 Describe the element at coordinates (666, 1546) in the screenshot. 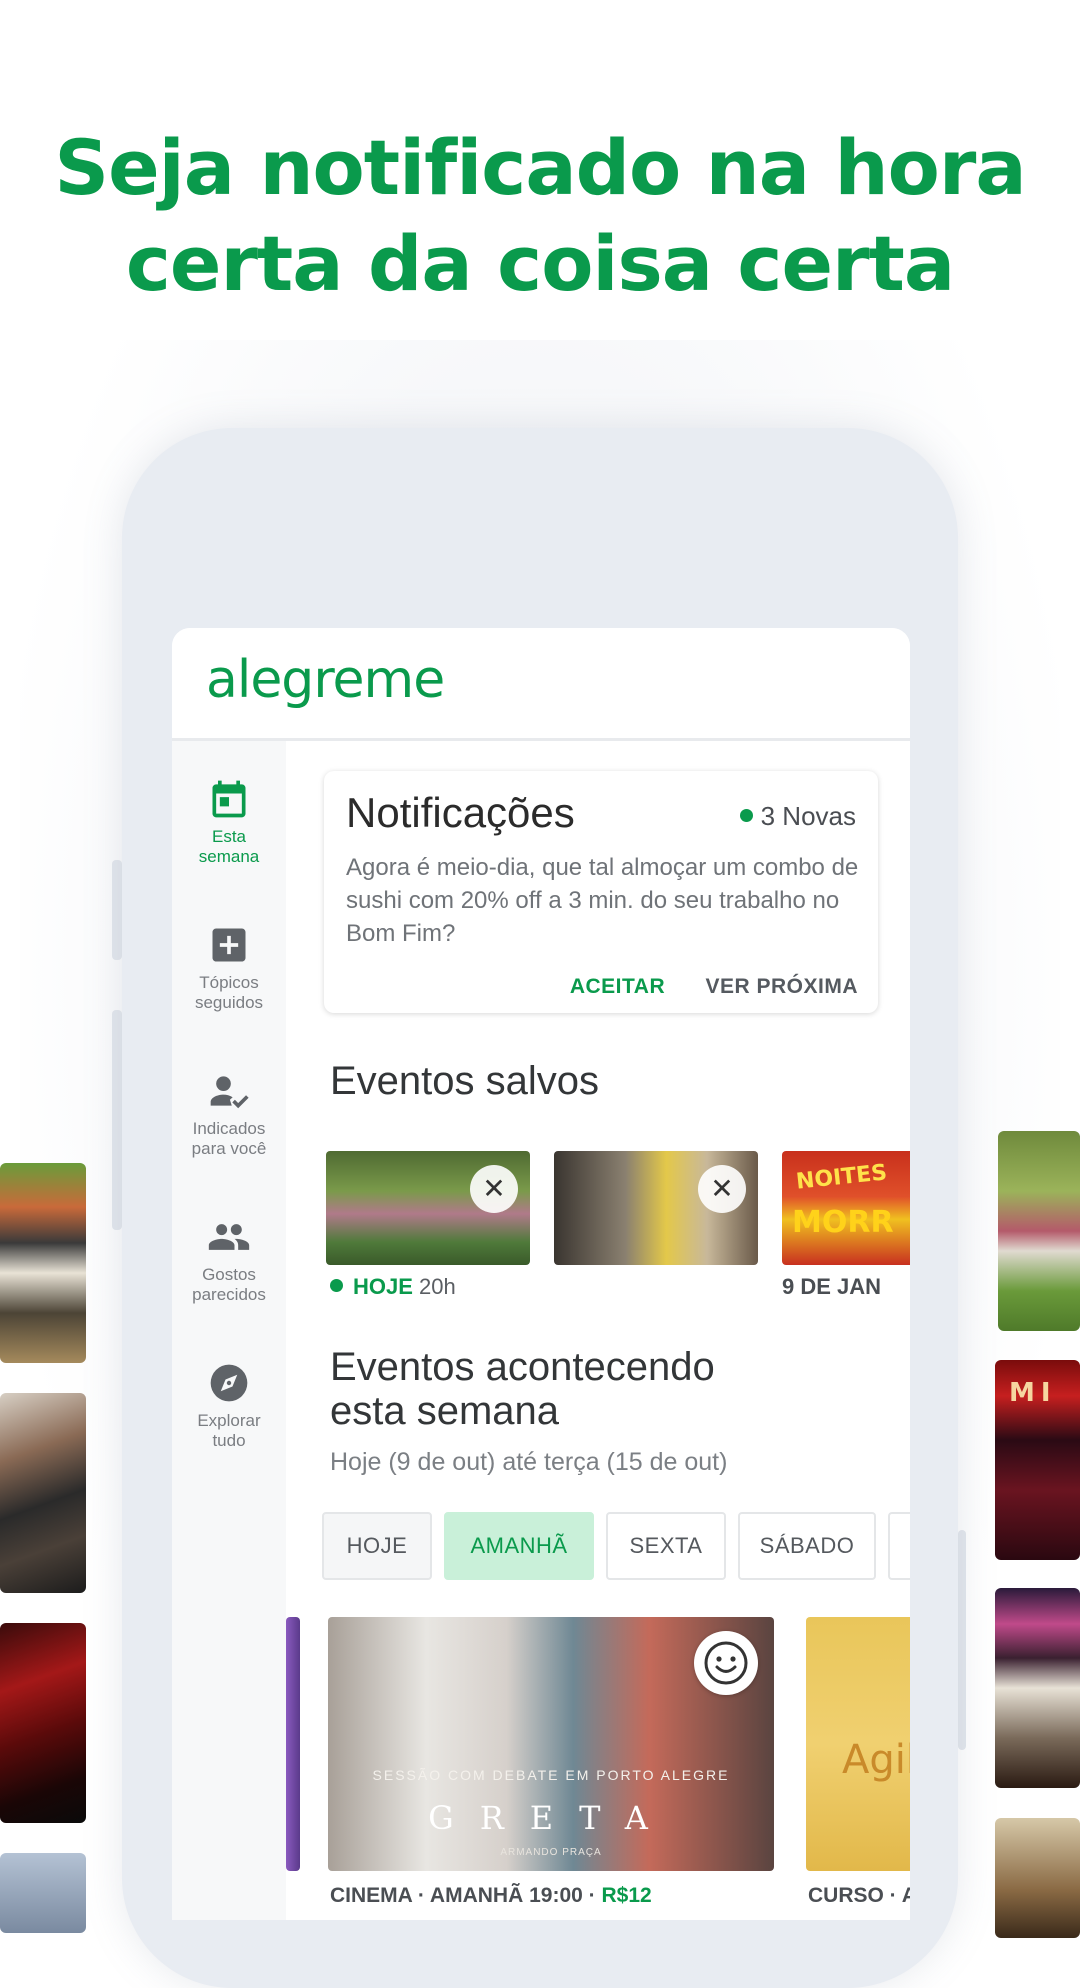

I see `day-filter-chip: SEXTA` at that location.